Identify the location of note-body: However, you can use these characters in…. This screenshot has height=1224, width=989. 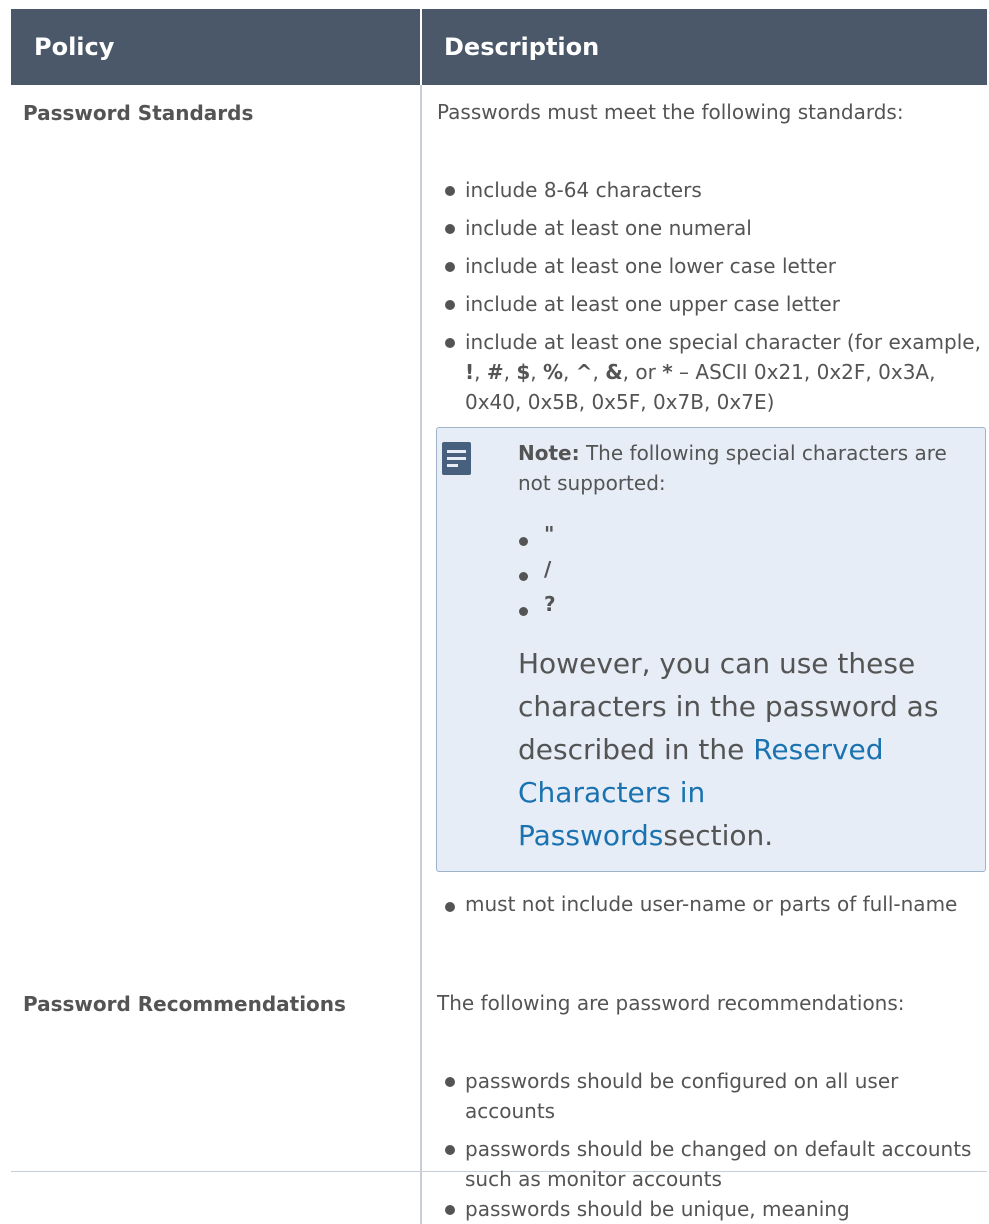
(728, 749).